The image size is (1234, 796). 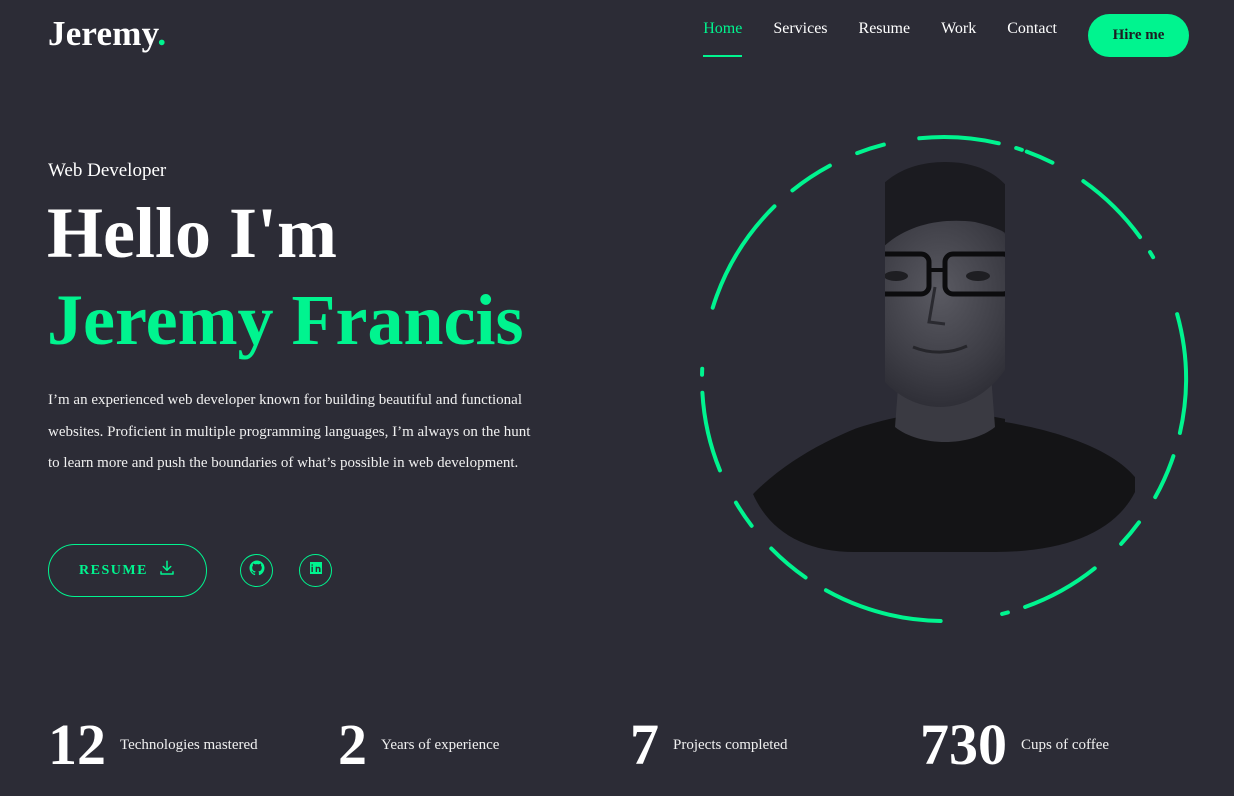 I want to click on linkedin-icon, so click(x=316, y=570).